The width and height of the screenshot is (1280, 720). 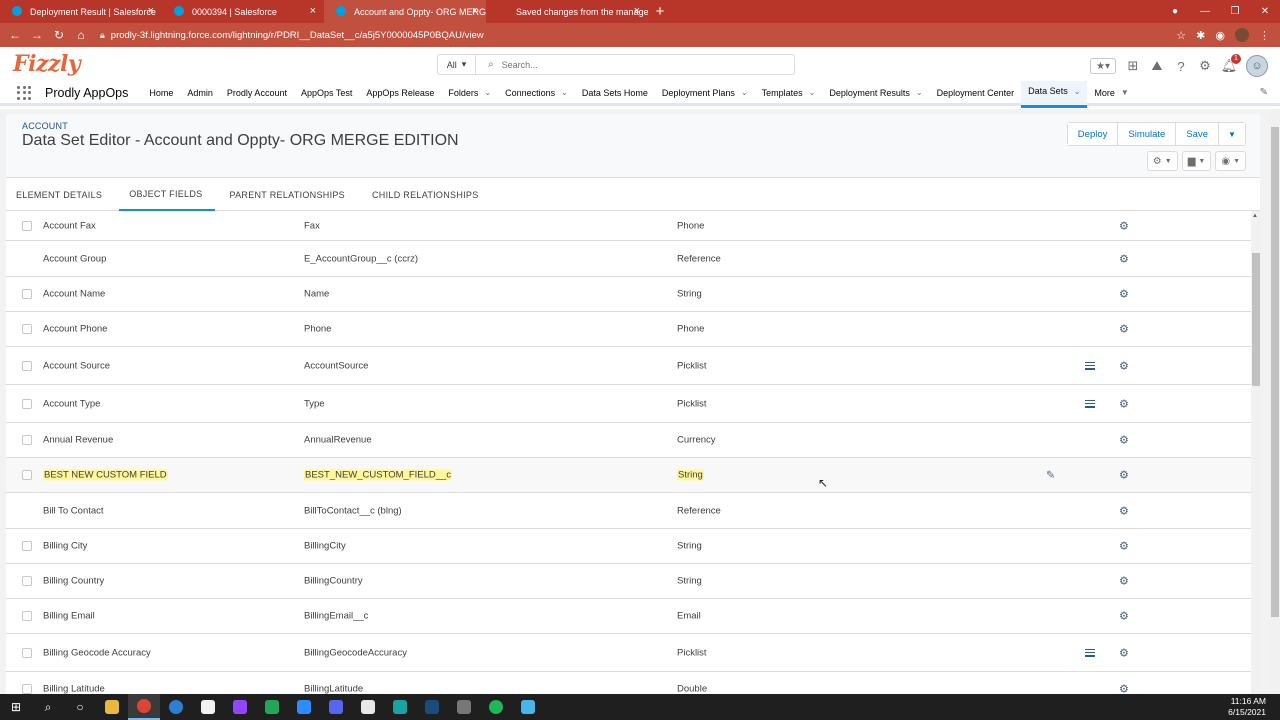 I want to click on app-icon-gray, so click(x=464, y=707).